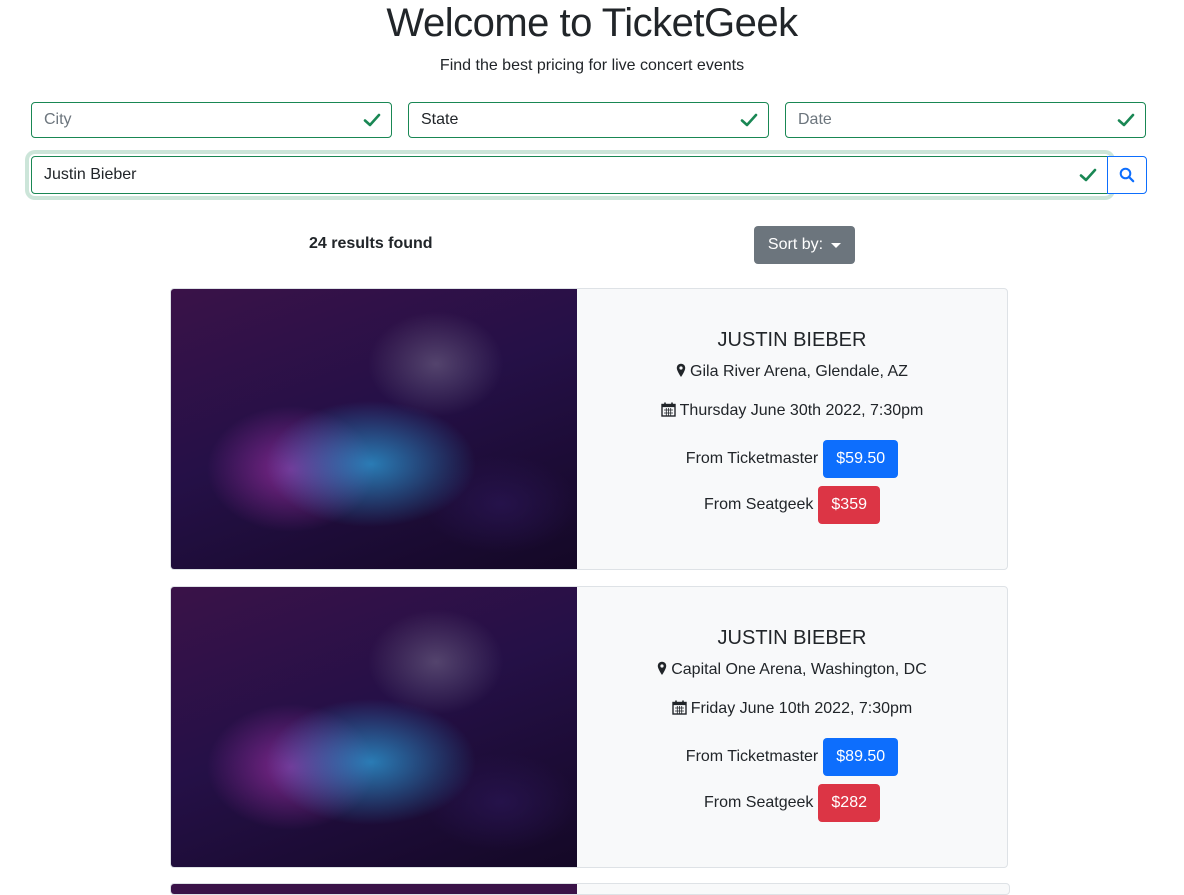 This screenshot has width=1184, height=895. Describe the element at coordinates (799, 669) in the screenshot. I see `event-venue-text: Capital One Arena, Washington, DC` at that location.